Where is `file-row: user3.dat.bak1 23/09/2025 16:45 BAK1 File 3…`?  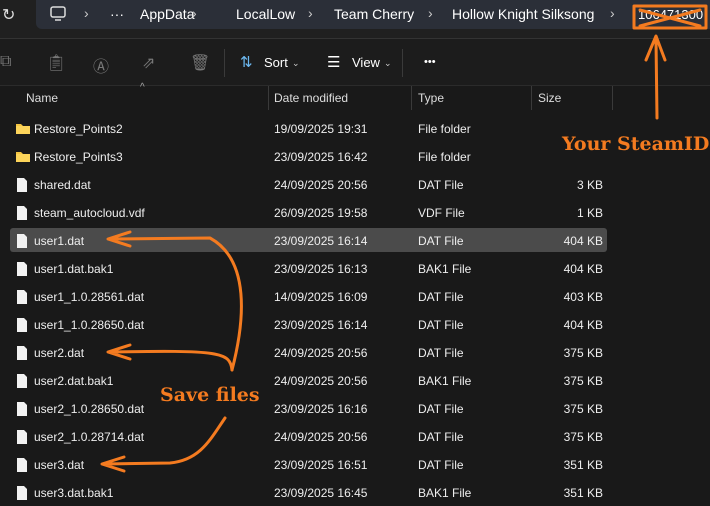
file-row: user3.dat.bak1 23/09/2025 16:45 BAK1 File 3… is located at coordinates (308, 492).